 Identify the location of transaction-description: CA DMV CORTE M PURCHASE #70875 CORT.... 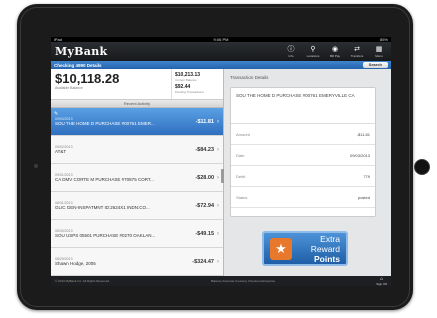
(104, 179).